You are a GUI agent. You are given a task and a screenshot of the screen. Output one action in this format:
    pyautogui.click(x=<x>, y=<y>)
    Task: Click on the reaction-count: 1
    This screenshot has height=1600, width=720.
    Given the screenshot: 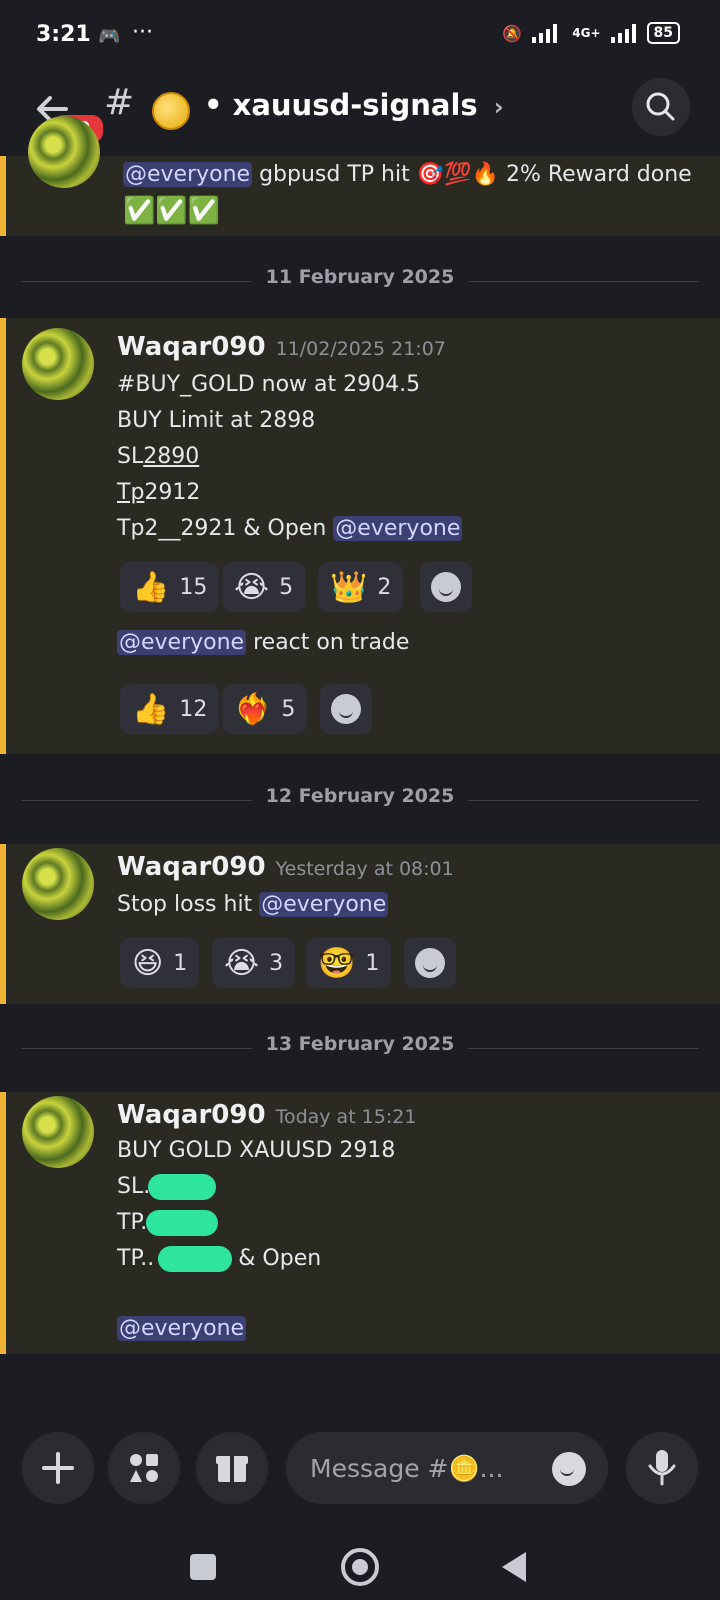 What is the action you would take?
    pyautogui.click(x=180, y=963)
    